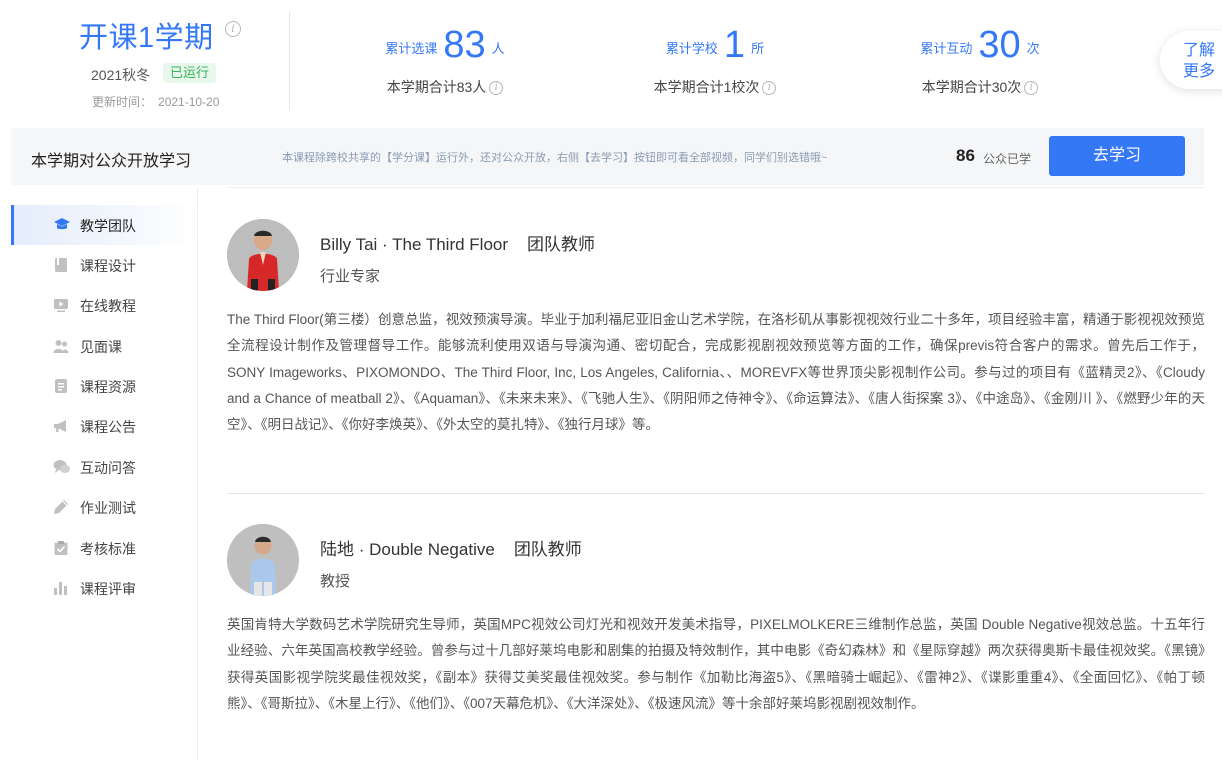 The height and width of the screenshot is (760, 1222). Describe the element at coordinates (335, 581) in the screenshot. I see `teacher-title: 教授` at that location.